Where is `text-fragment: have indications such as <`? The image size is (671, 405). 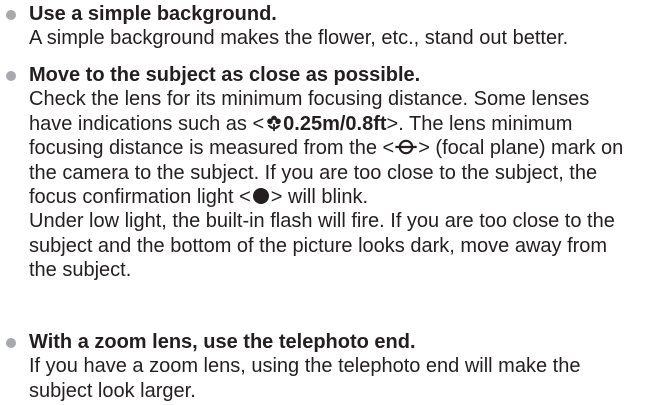 text-fragment: have indications such as < is located at coordinates (147, 123).